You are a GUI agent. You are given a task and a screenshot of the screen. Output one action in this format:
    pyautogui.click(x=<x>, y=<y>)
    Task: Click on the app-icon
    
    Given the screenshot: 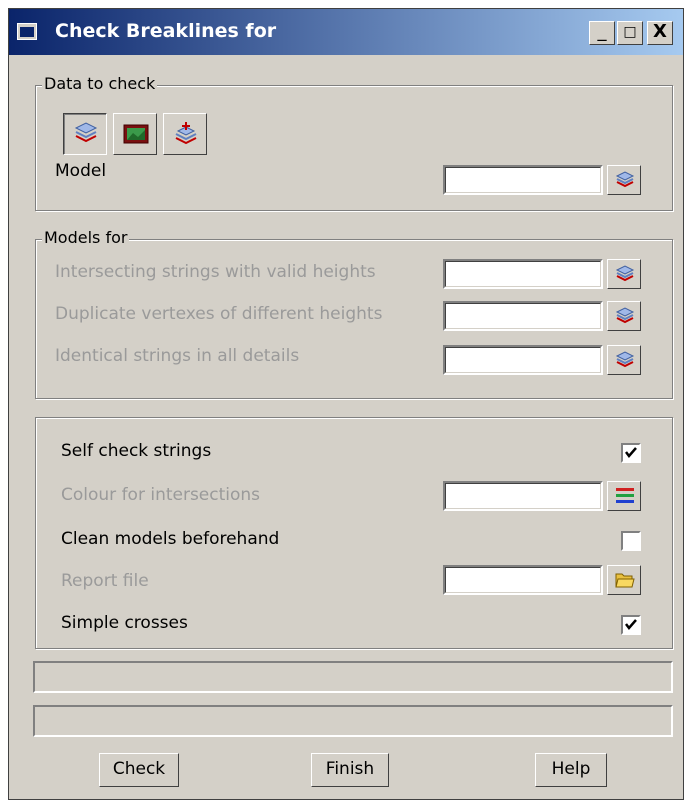 What is the action you would take?
    pyautogui.click(x=27, y=31)
    